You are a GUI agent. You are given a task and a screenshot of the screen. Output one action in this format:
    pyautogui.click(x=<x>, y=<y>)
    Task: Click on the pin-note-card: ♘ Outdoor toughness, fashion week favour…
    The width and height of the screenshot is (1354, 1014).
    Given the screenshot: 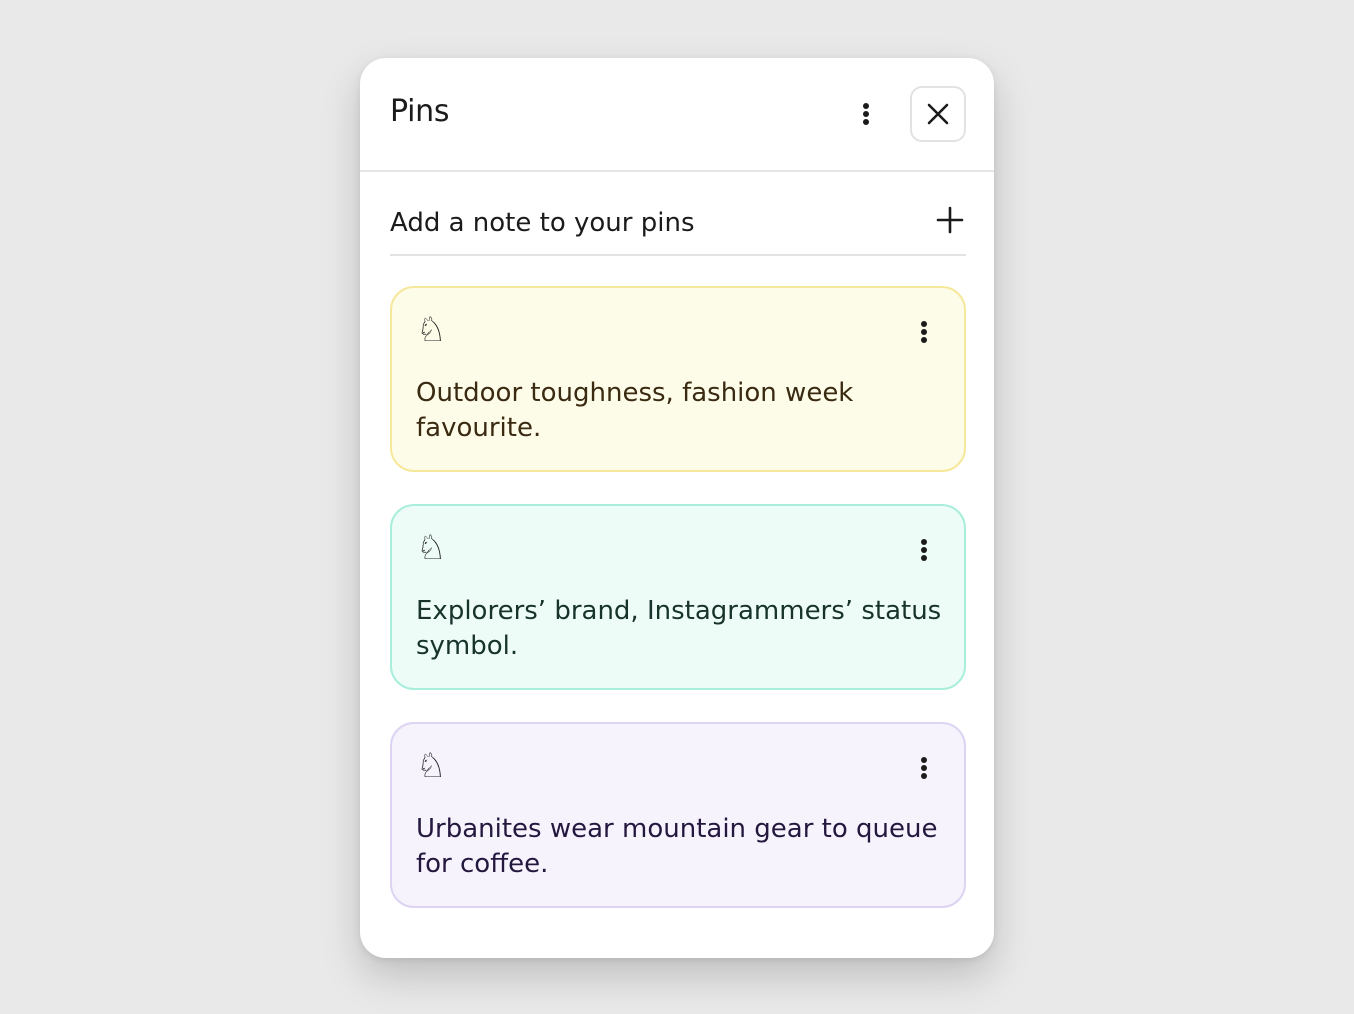 What is the action you would take?
    pyautogui.click(x=678, y=379)
    